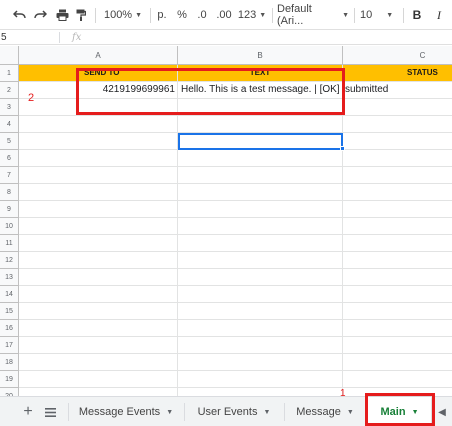  Describe the element at coordinates (224, 15) in the screenshot. I see `increase-decimal-button: .00` at that location.